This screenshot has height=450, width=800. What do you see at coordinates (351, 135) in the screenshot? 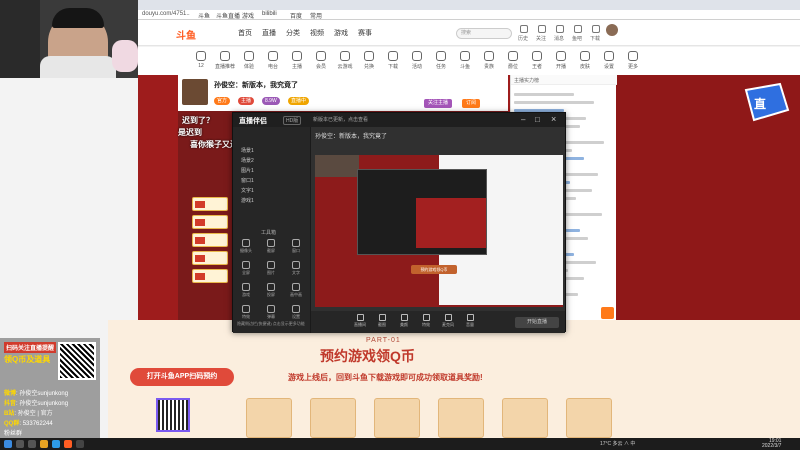
I see `stream-title-tab: 孙俊空：新版本，我究竟了` at bounding box center [351, 135].